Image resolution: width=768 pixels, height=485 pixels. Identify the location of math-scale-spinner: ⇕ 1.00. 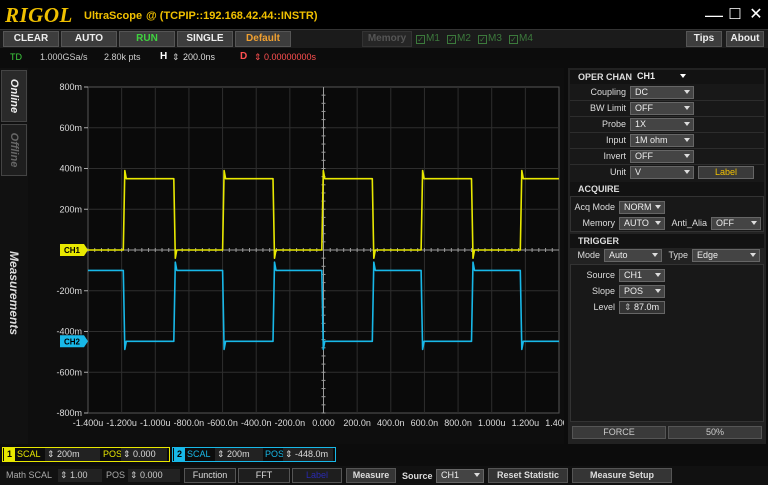
(80, 475).